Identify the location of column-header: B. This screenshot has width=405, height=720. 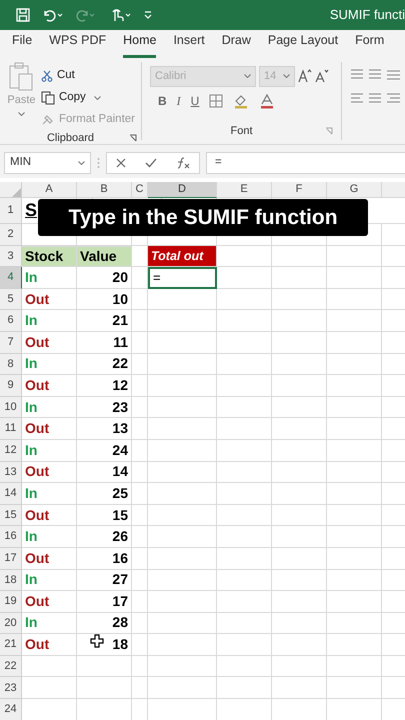
(104, 190).